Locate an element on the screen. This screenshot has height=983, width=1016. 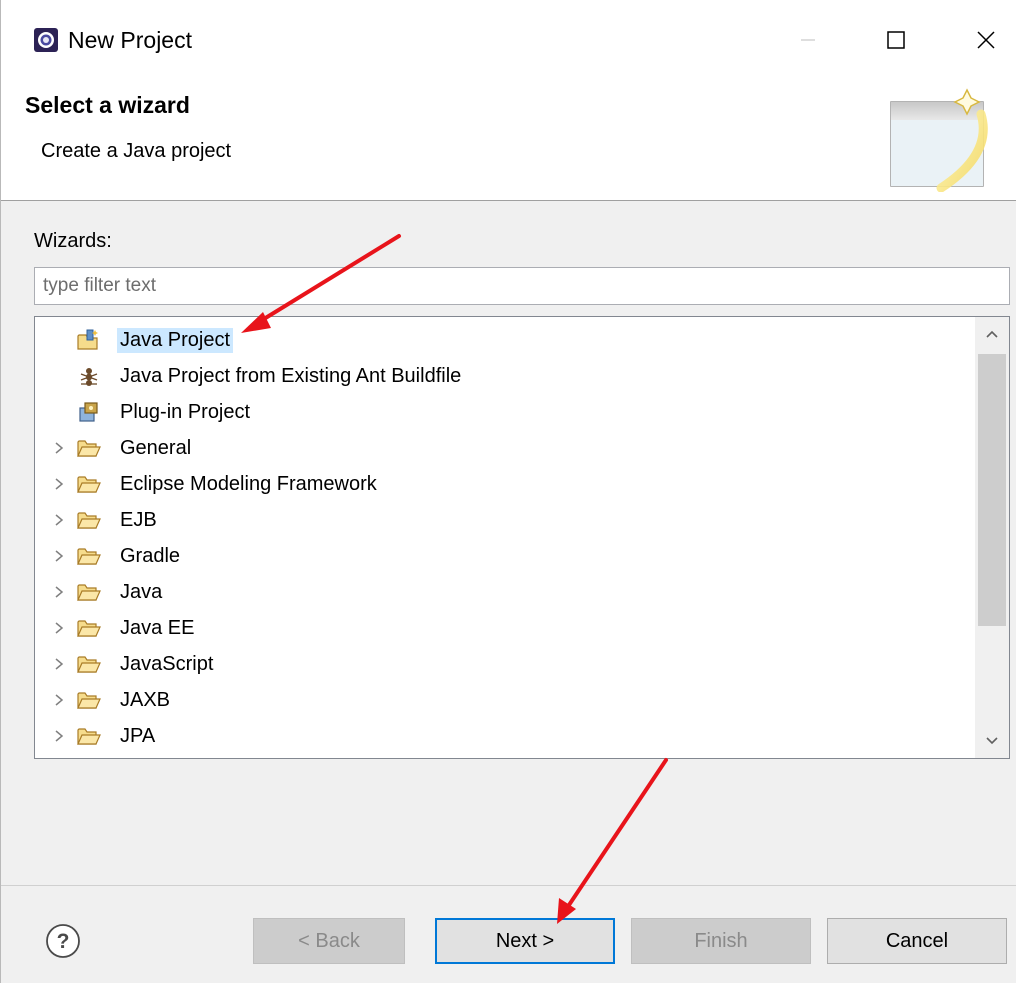
tree-item: General is located at coordinates (505, 448).